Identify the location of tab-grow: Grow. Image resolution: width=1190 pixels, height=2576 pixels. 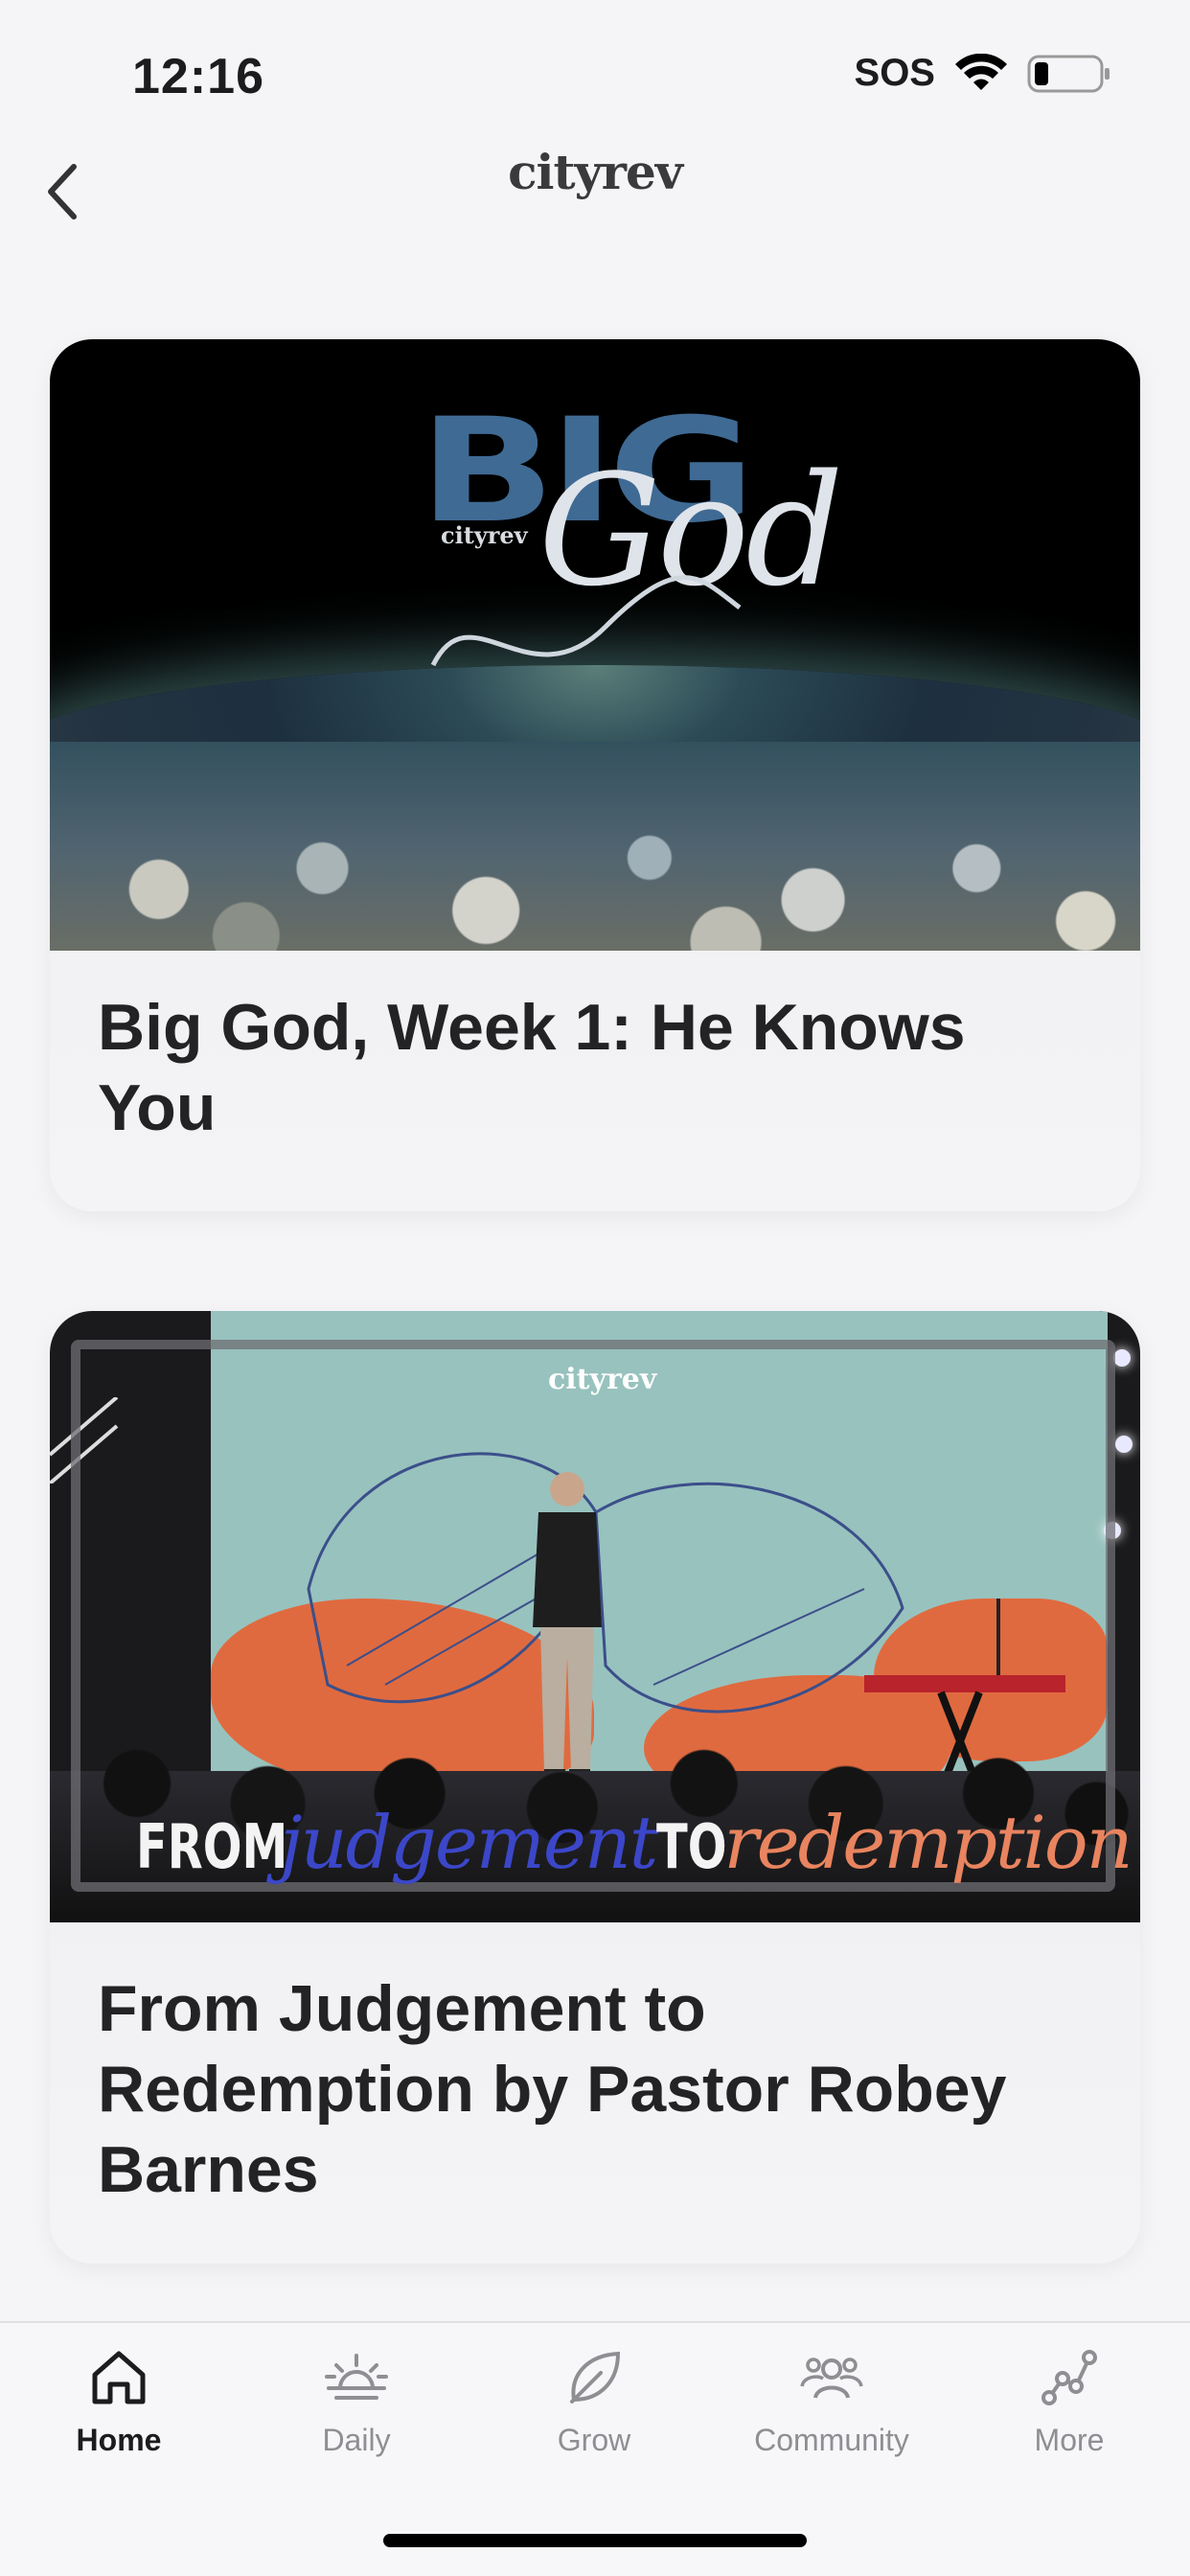
(594, 2413).